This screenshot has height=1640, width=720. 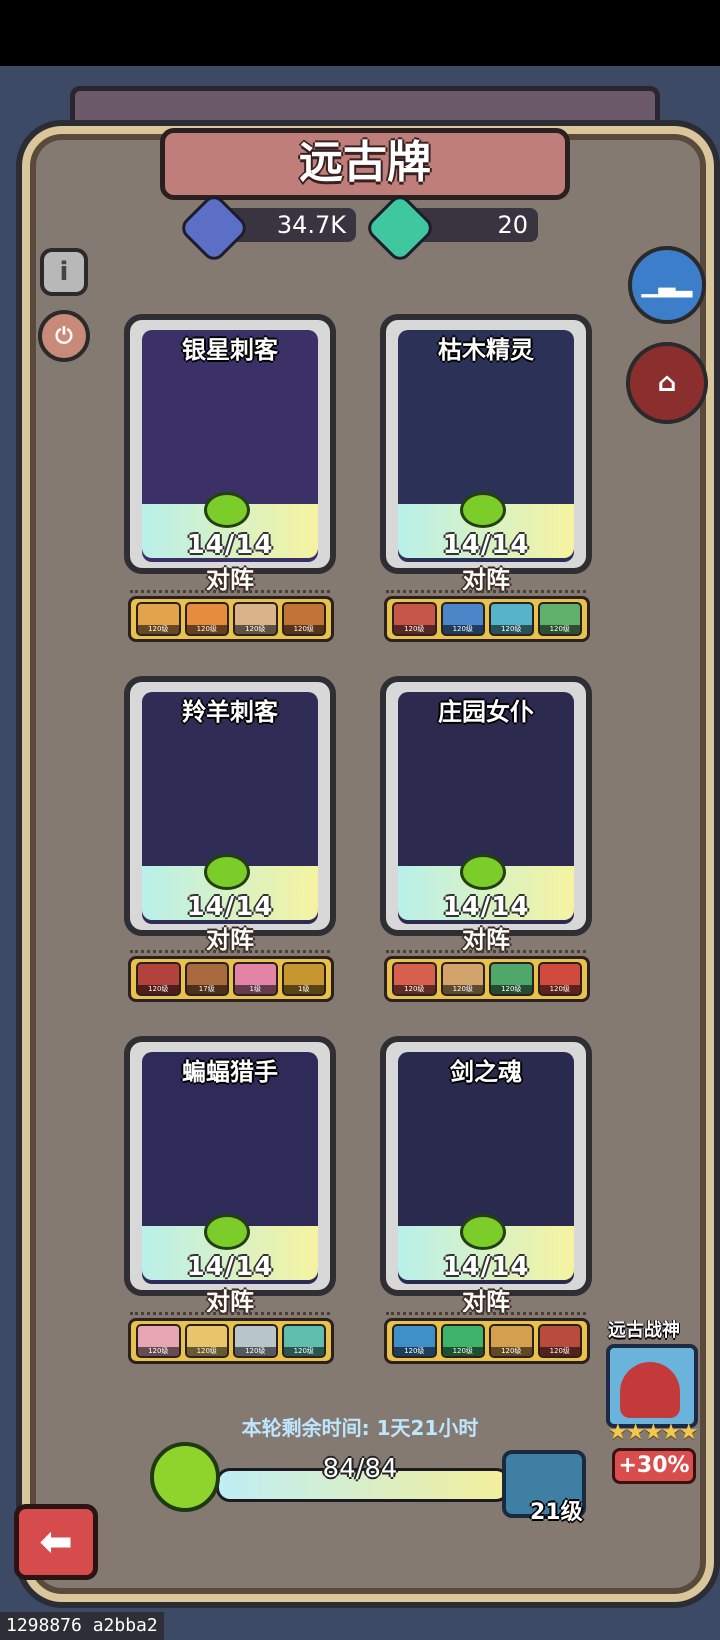 I want to click on card-bat-hunter: 蝙蝠猎手 14/14, so click(x=230, y=1166).